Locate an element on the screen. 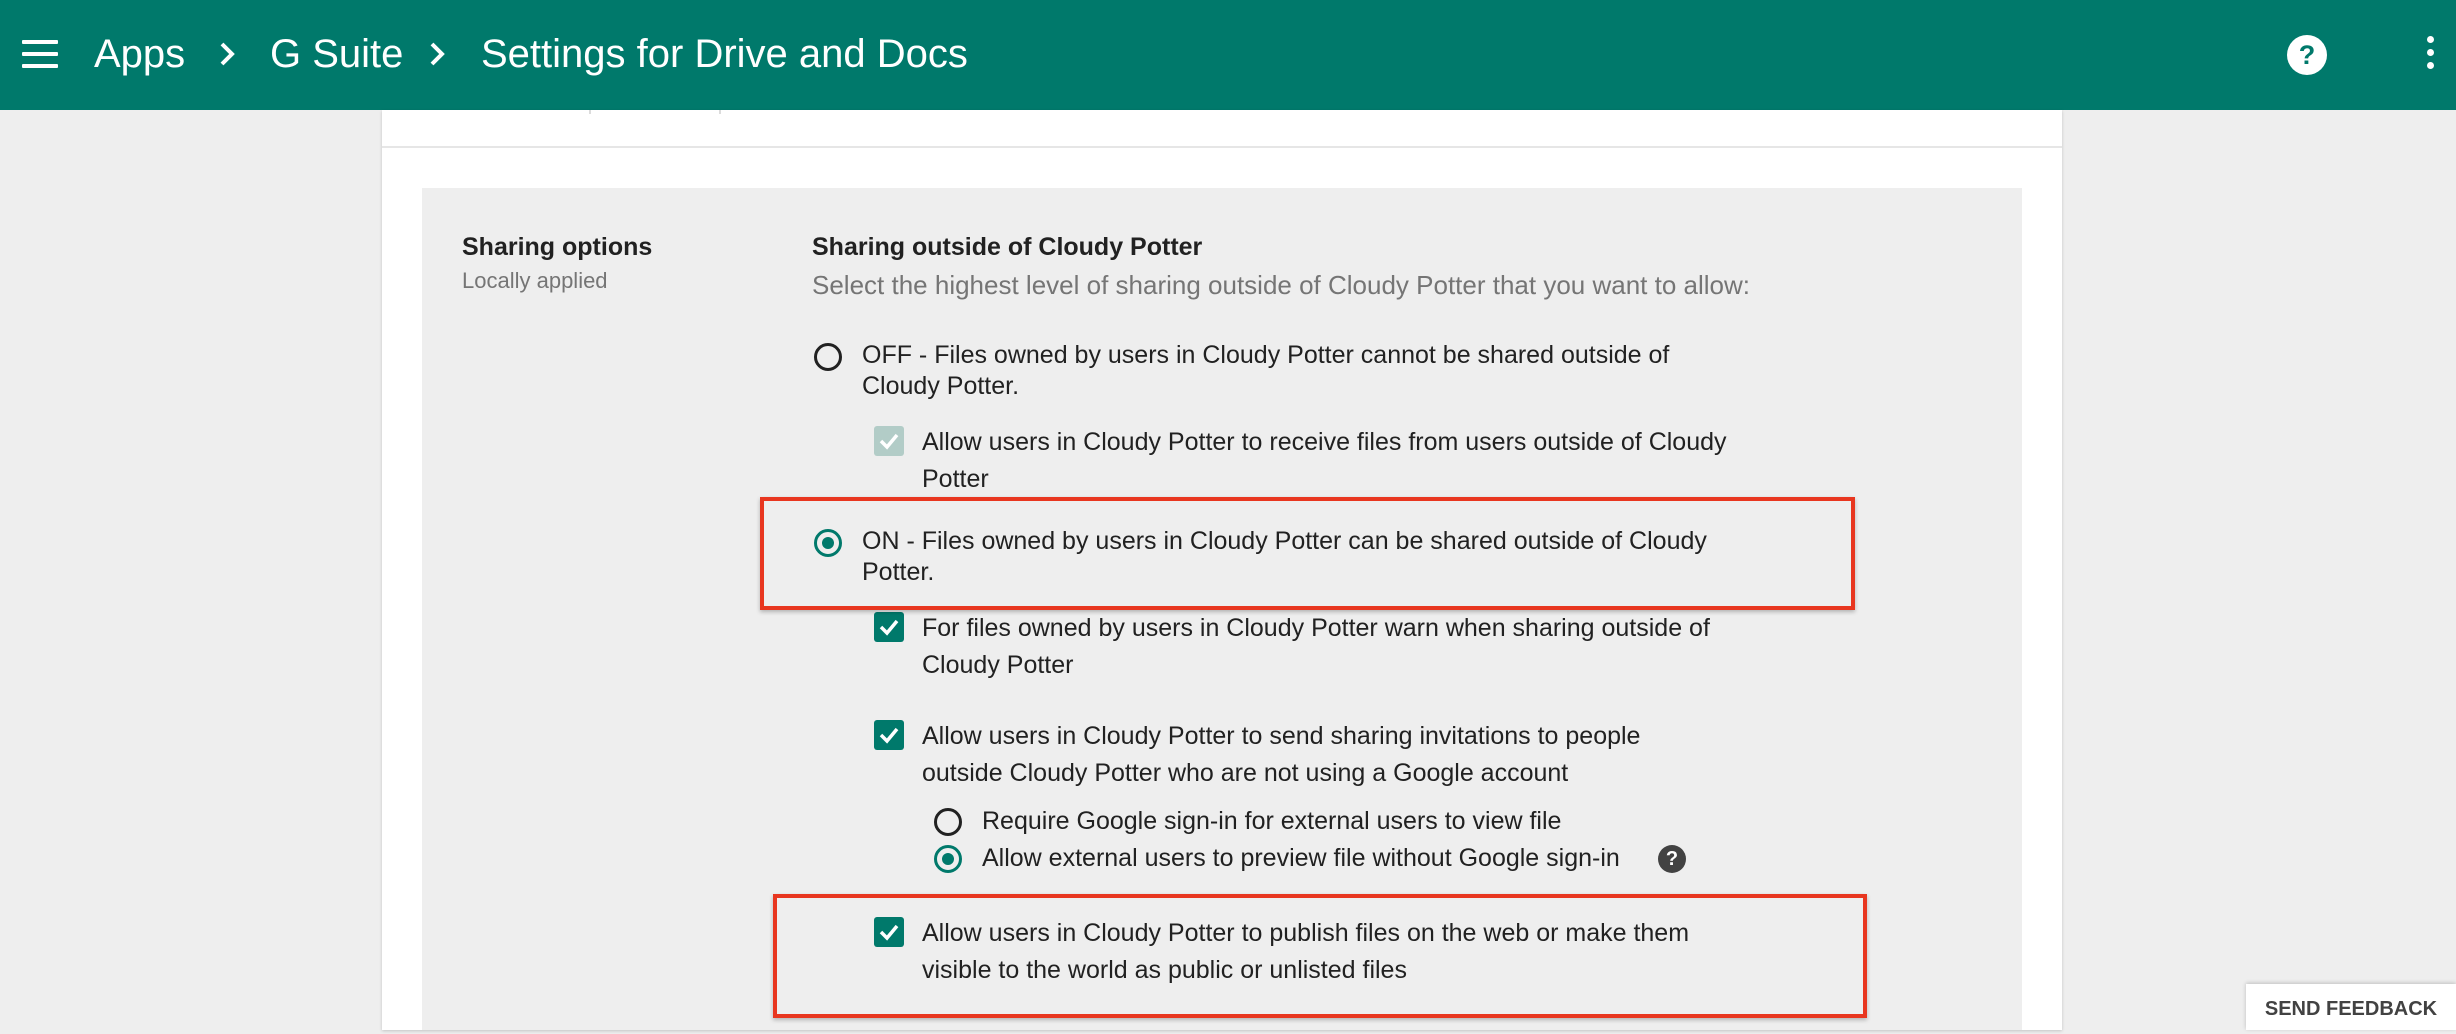 This screenshot has width=2456, height=1034. highlight-box-on-option is located at coordinates (1307, 553).